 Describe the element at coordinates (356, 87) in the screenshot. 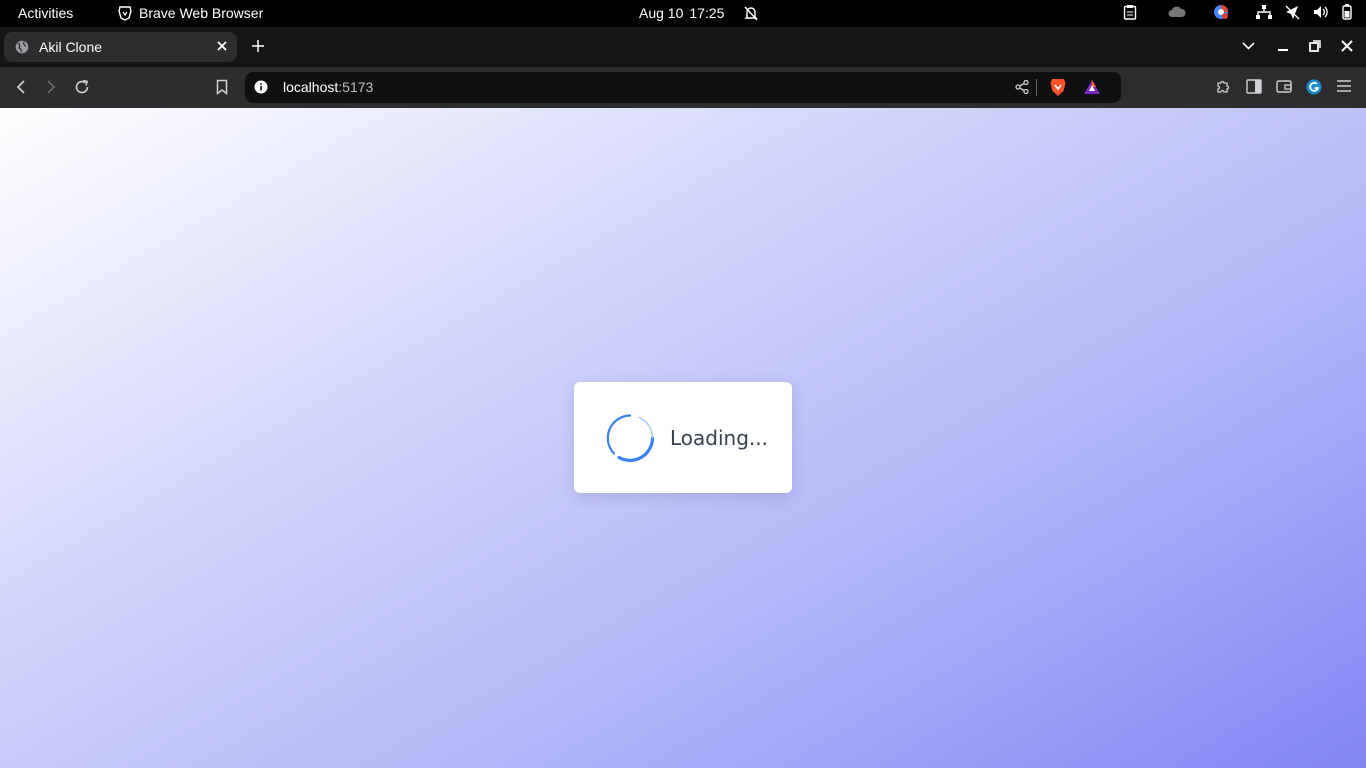

I see `url-port: :5173` at that location.